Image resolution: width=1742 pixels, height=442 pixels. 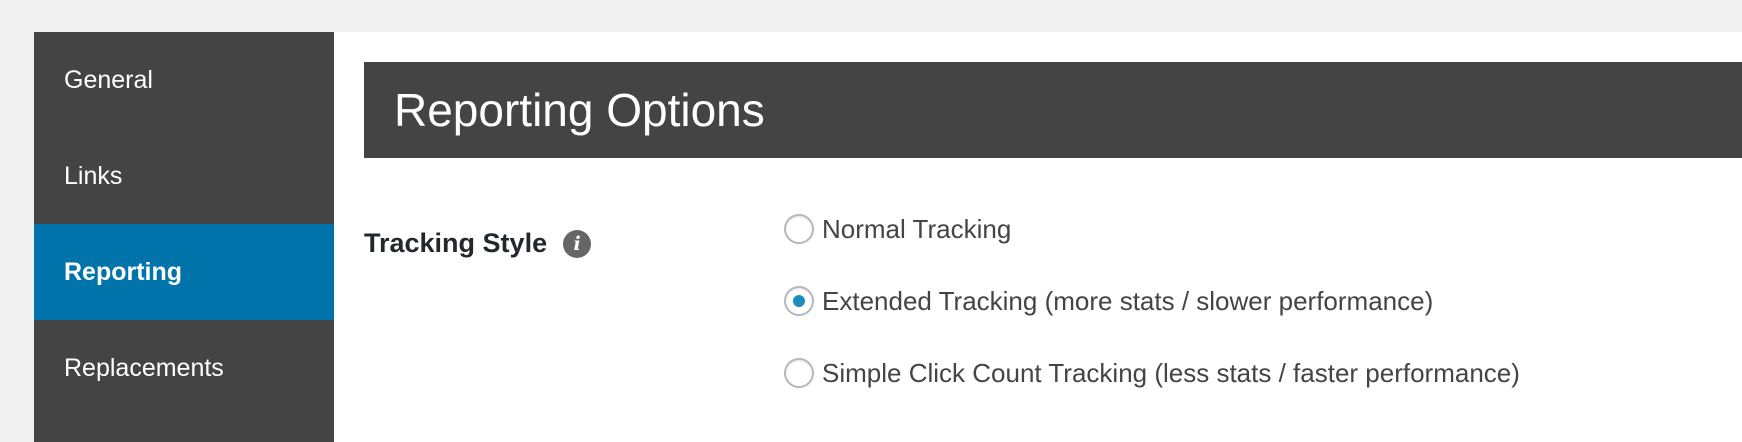 I want to click on sidebar-item-label: Reporting, so click(x=123, y=271).